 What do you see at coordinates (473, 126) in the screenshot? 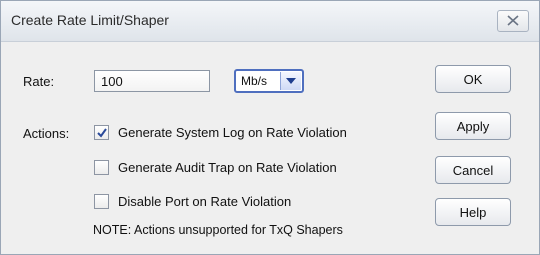
I see `apply-button: Apply` at bounding box center [473, 126].